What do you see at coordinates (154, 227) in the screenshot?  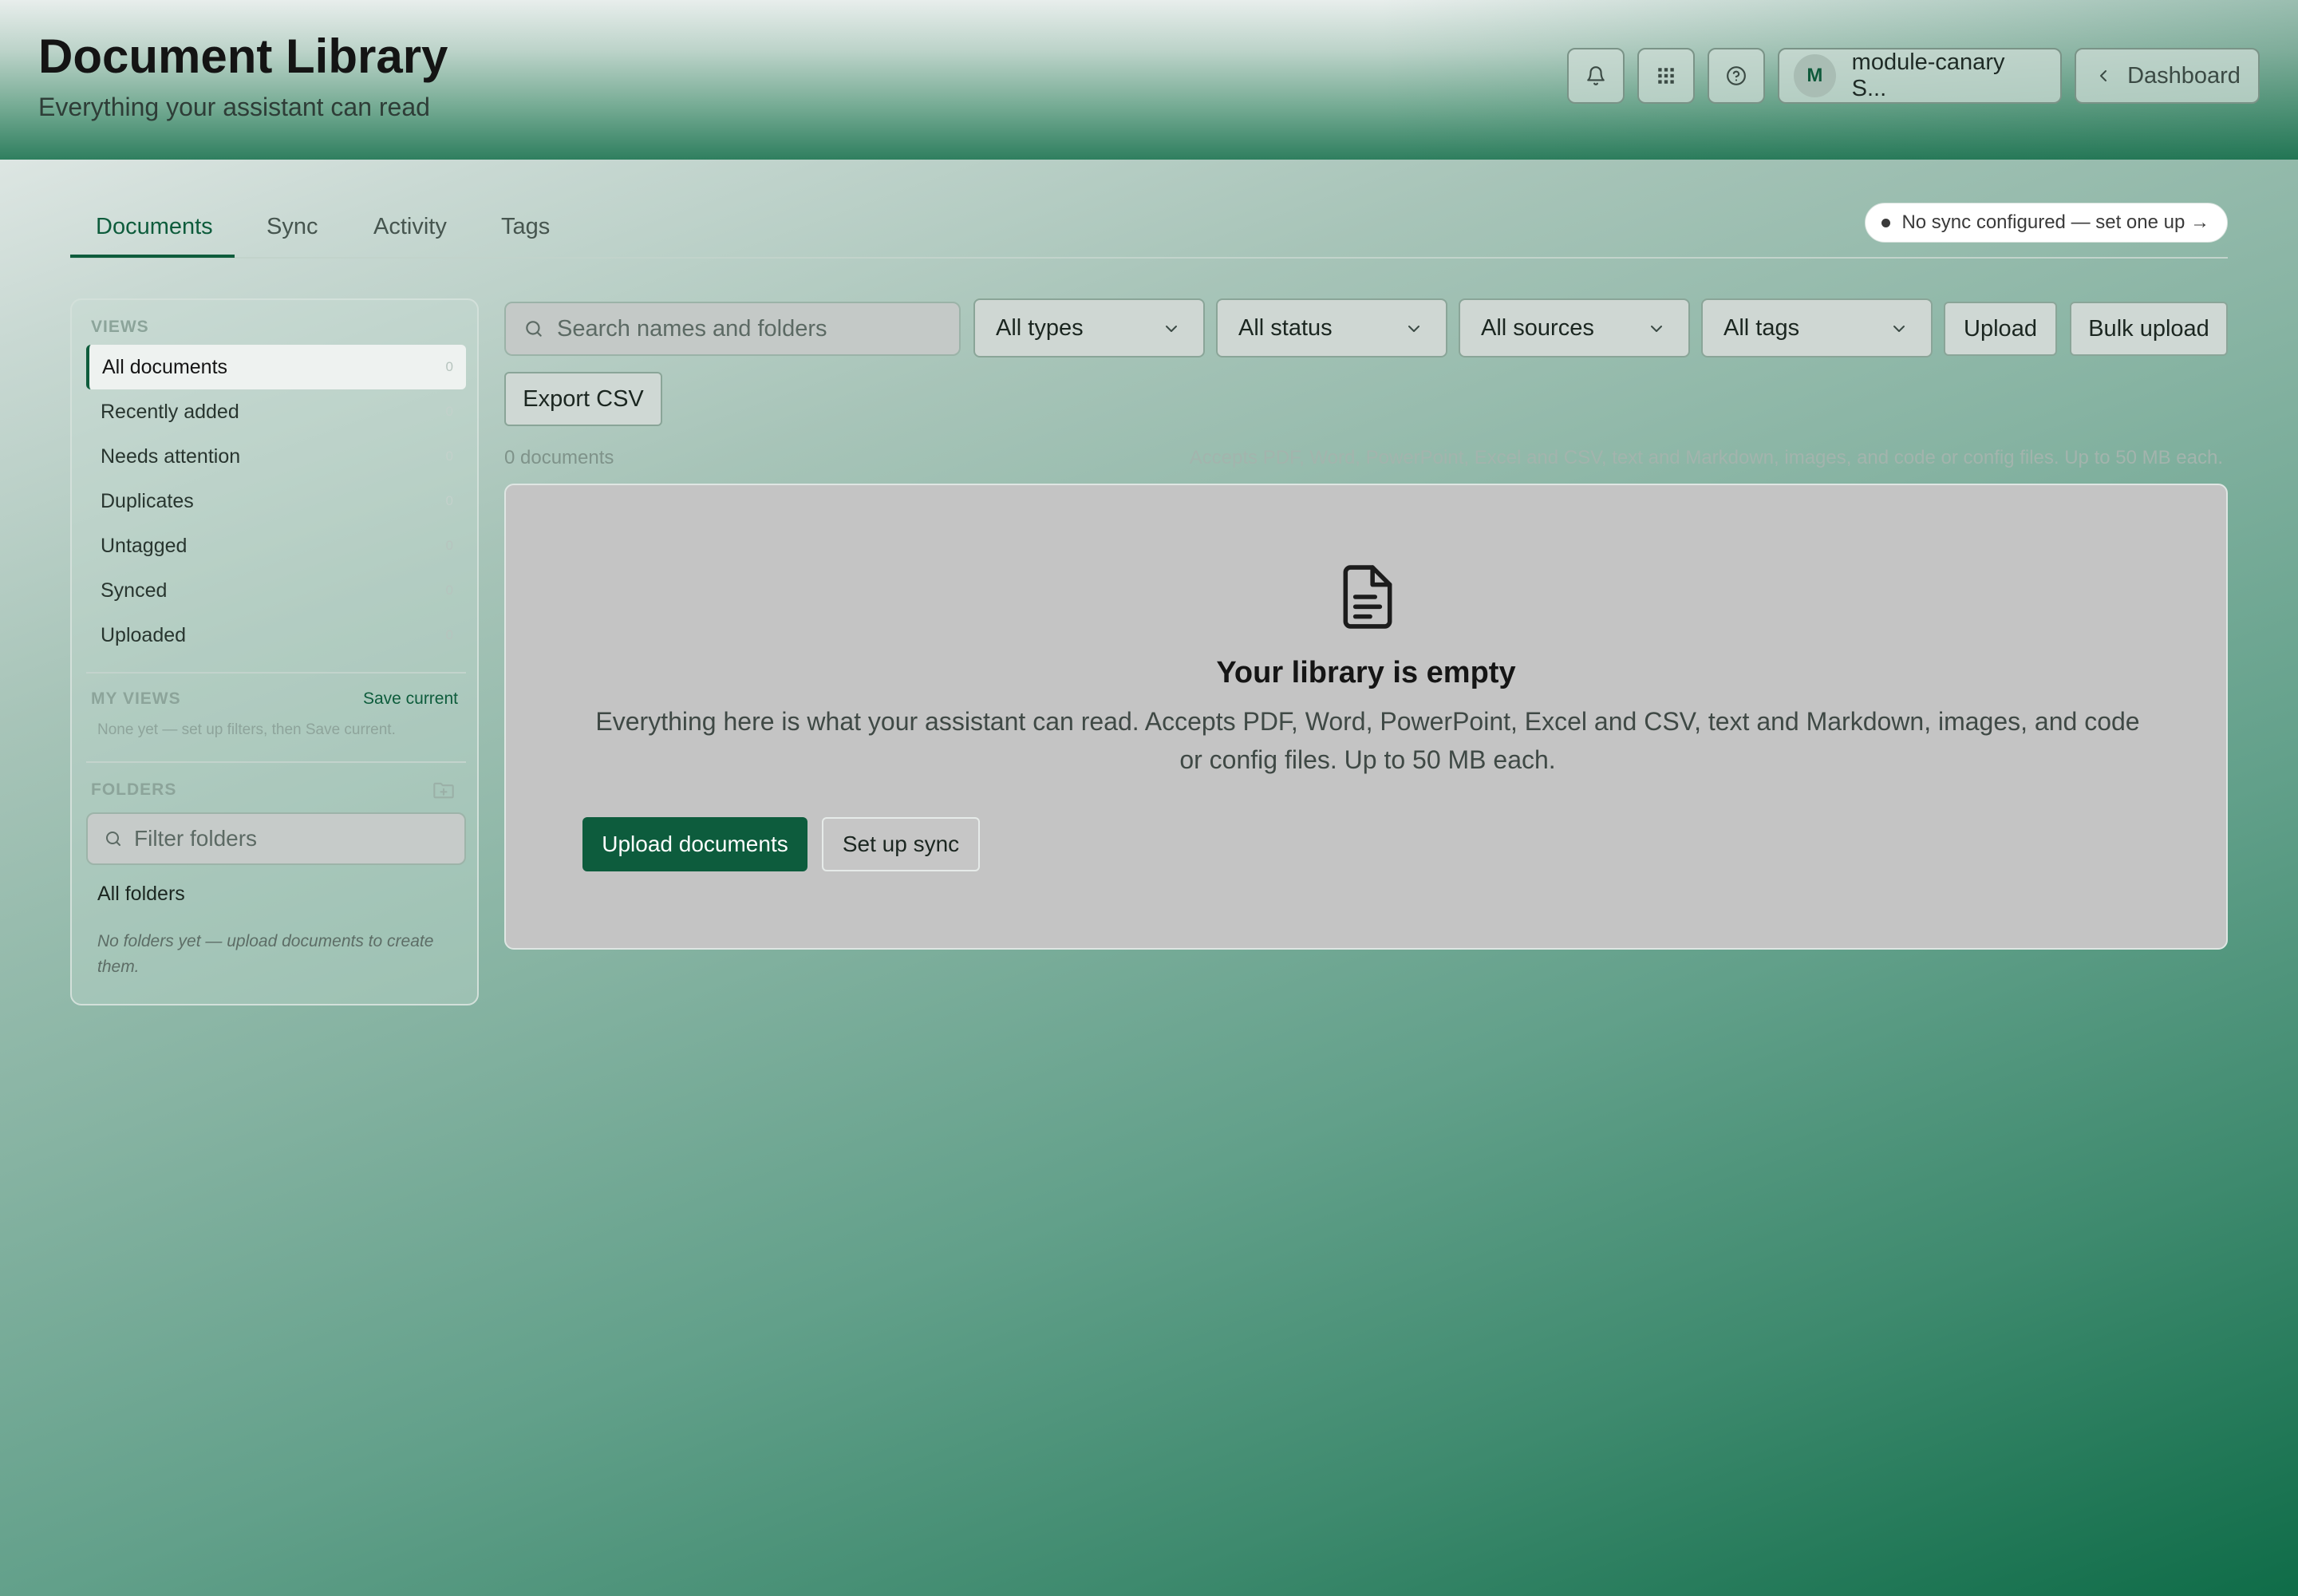 I see `tab-documents: Documents` at bounding box center [154, 227].